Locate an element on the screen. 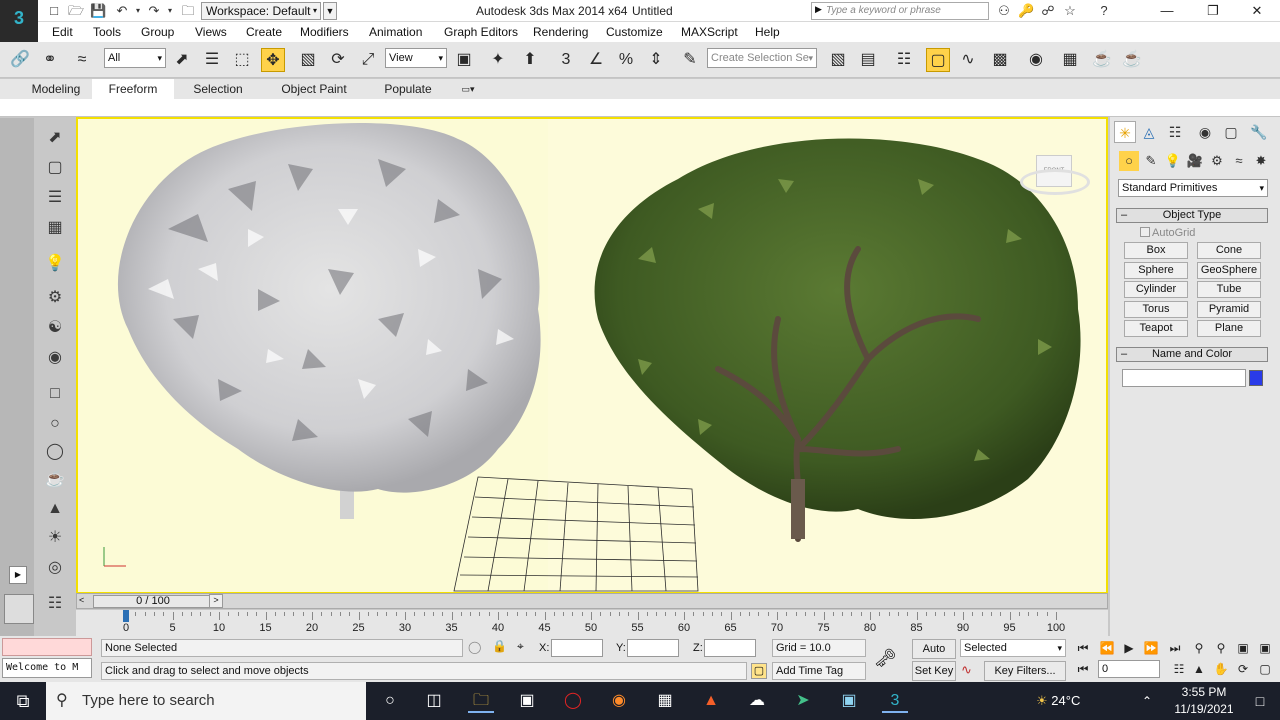 Image resolution: width=1280 pixels, height=720 pixels. time-slider-thumb: 0 / 100 is located at coordinates (153, 601).